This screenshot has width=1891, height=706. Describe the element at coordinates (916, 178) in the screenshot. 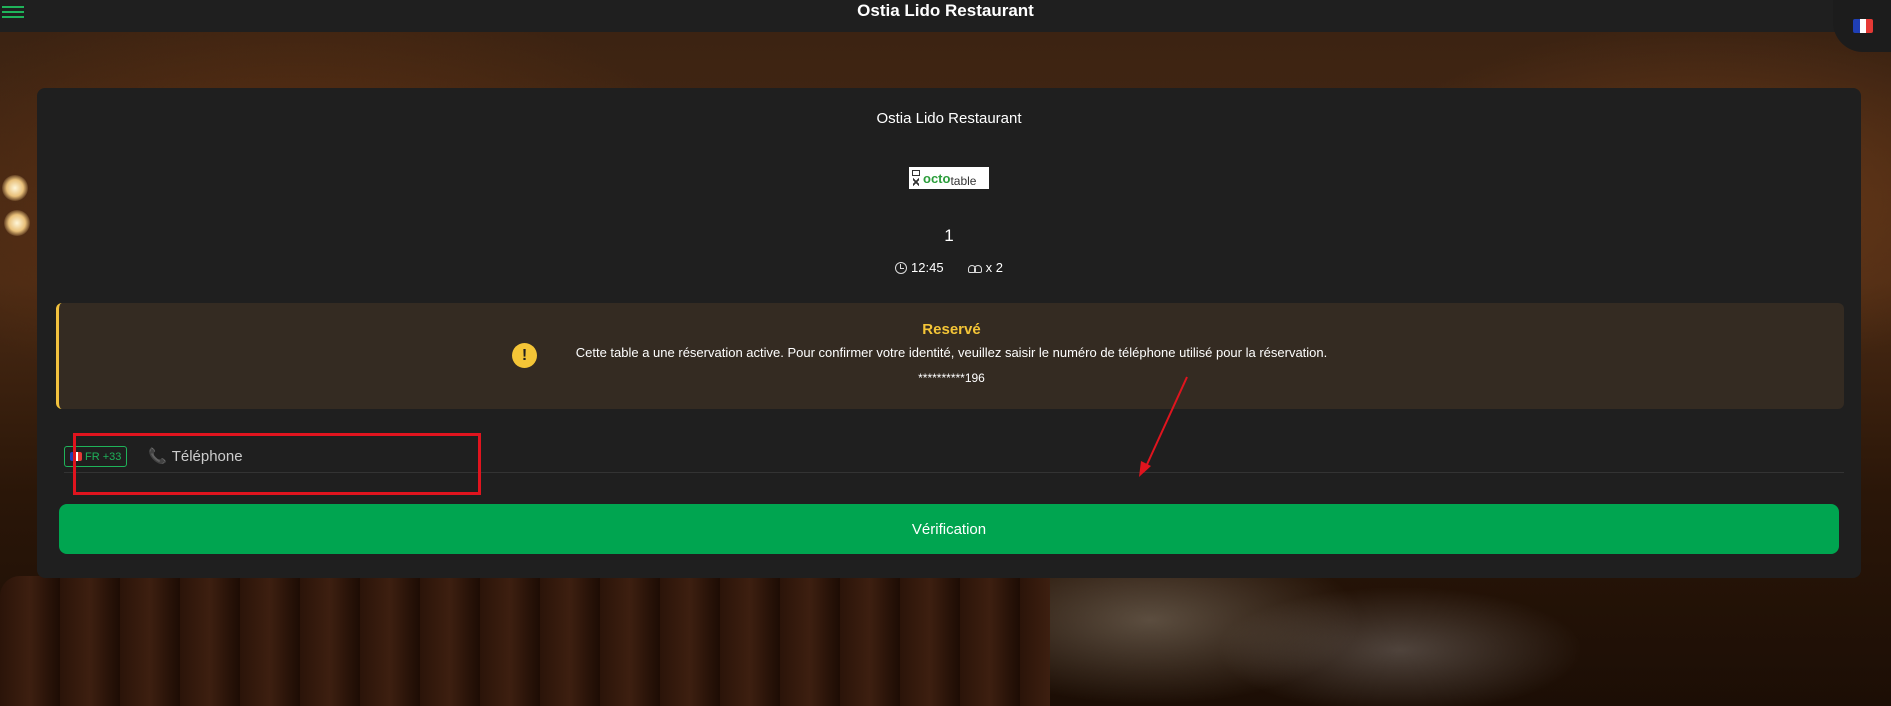

I see `robot-icon` at that location.